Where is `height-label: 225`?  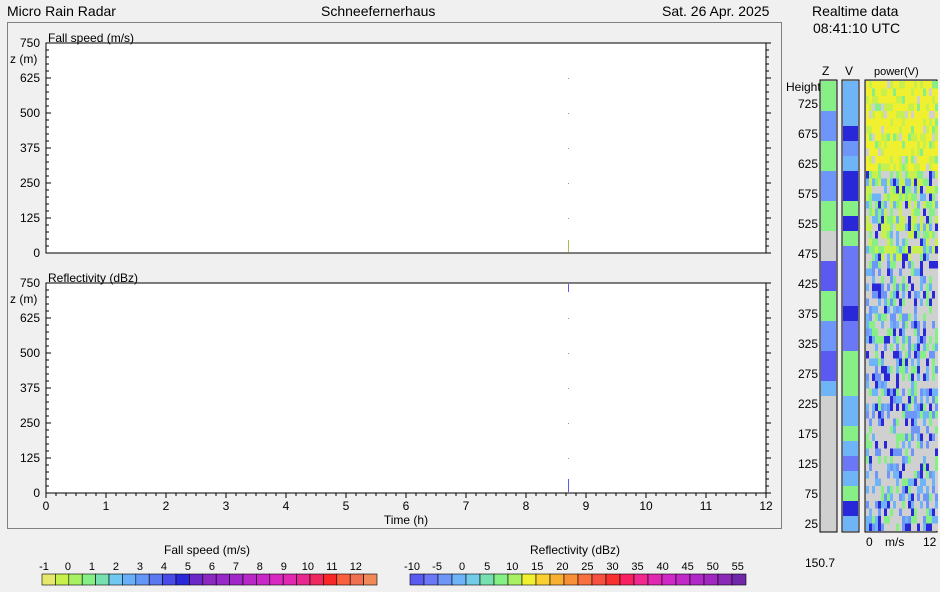
height-label: 225 is located at coordinates (808, 404).